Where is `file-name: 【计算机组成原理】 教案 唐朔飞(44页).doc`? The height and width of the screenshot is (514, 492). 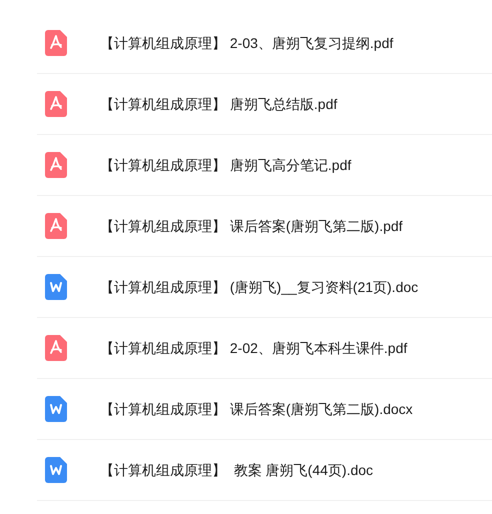
file-name: 【计算机组成原理】 教案 唐朔飞(44页).doc is located at coordinates (237, 470).